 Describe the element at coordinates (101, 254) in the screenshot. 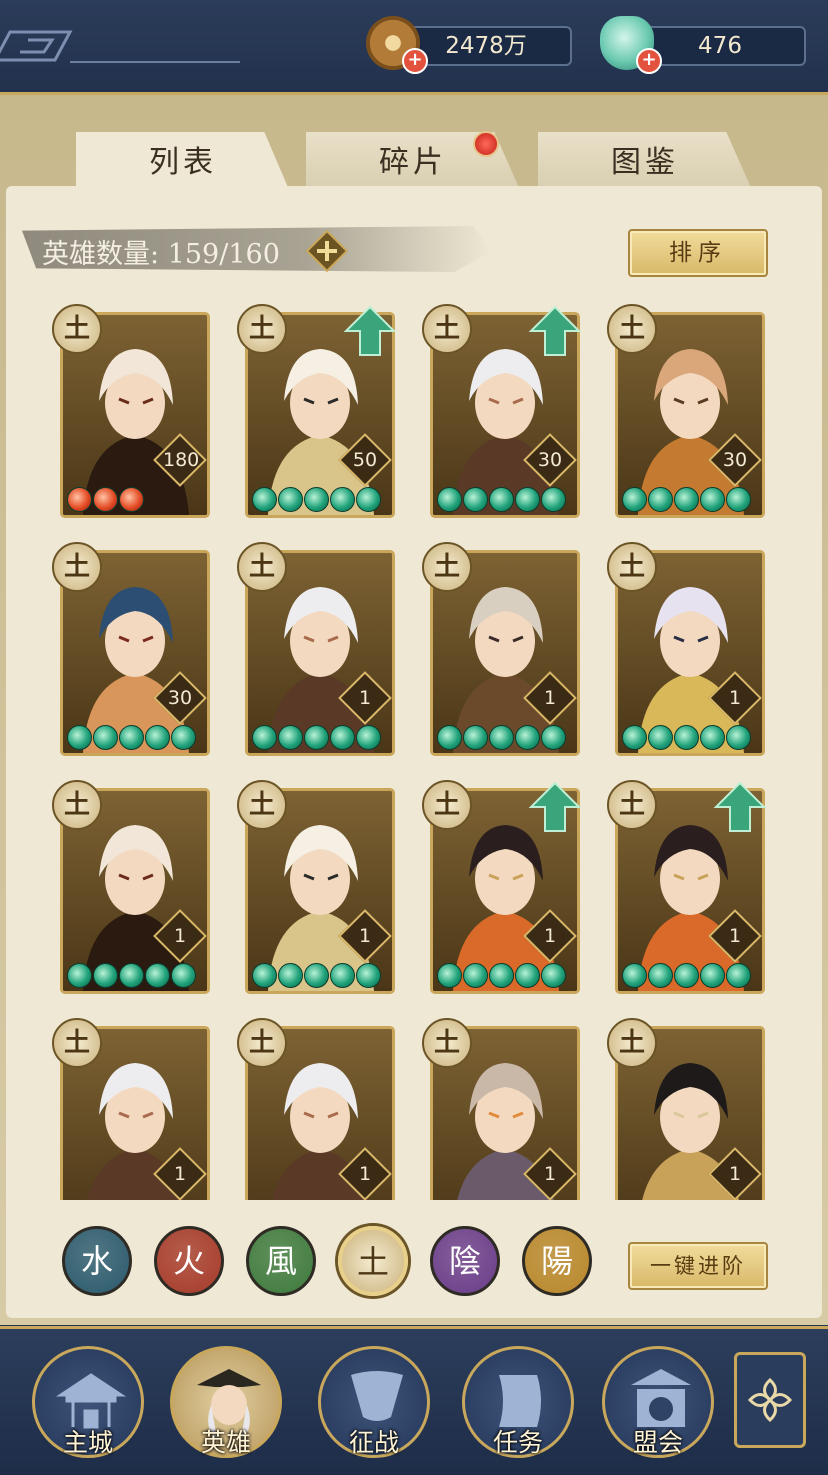

I see `hero-count-label: 英雄数量:` at that location.